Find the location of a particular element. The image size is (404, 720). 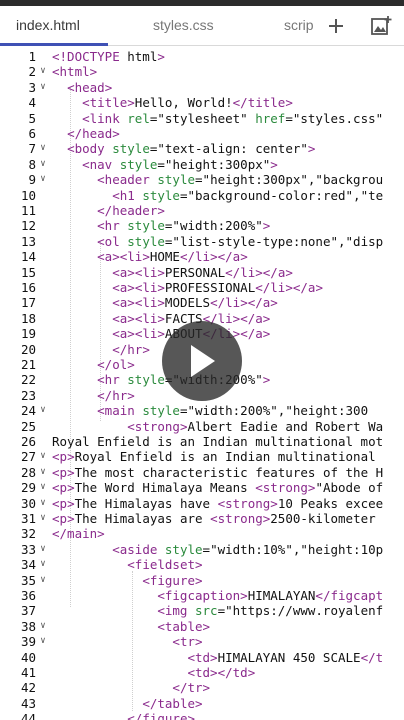

code-text: <!DOCTYPE html> is located at coordinates (108, 56).